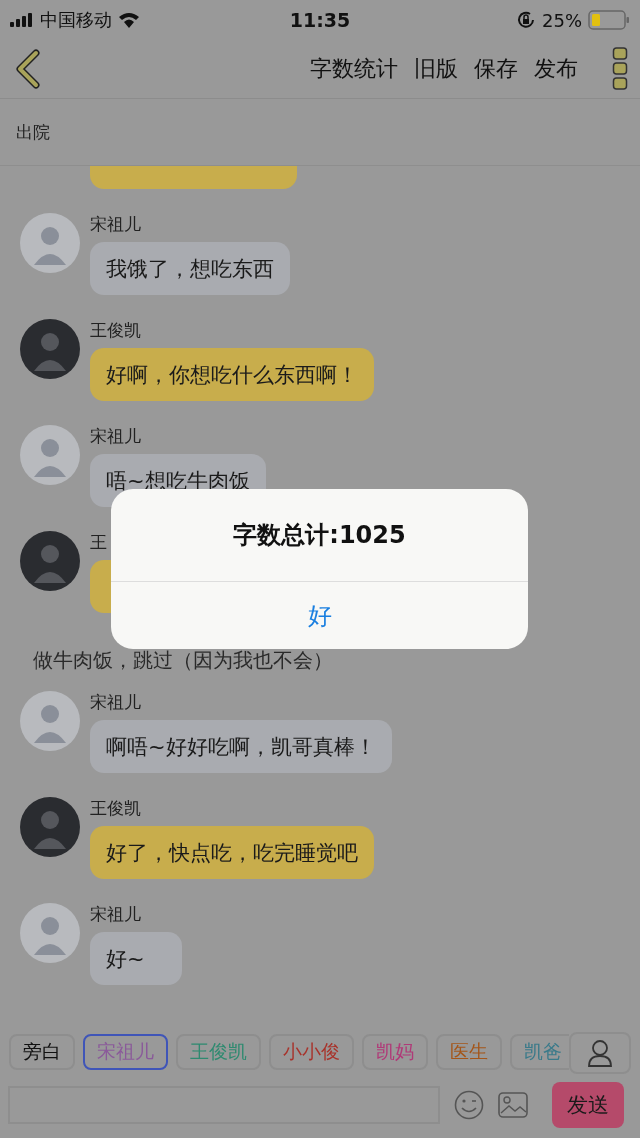  Describe the element at coordinates (22, 20) in the screenshot. I see `signal-icon` at that location.